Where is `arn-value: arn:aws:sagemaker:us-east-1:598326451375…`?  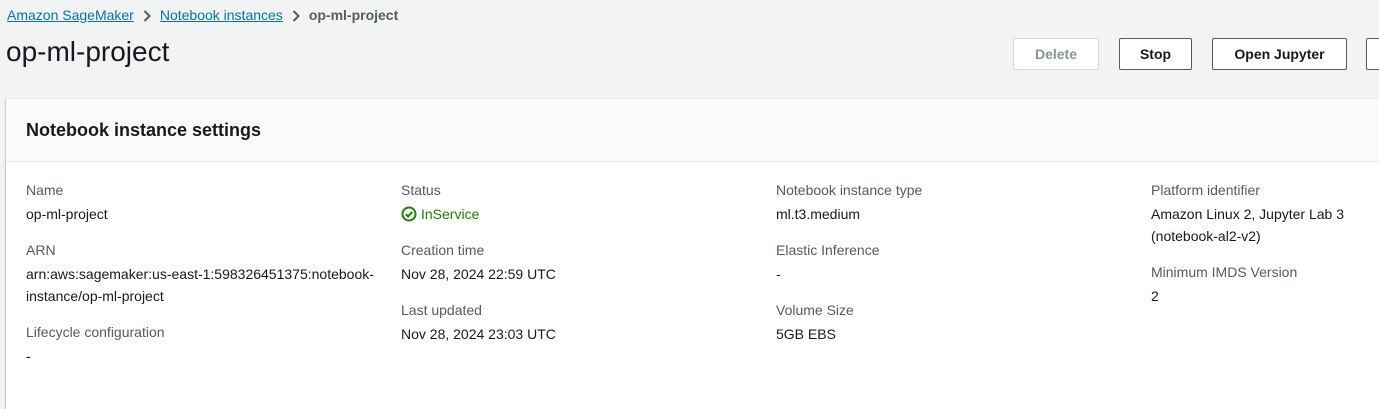
arn-value: arn:aws:sagemaker:us-east-1:598326451375… is located at coordinates (206, 285).